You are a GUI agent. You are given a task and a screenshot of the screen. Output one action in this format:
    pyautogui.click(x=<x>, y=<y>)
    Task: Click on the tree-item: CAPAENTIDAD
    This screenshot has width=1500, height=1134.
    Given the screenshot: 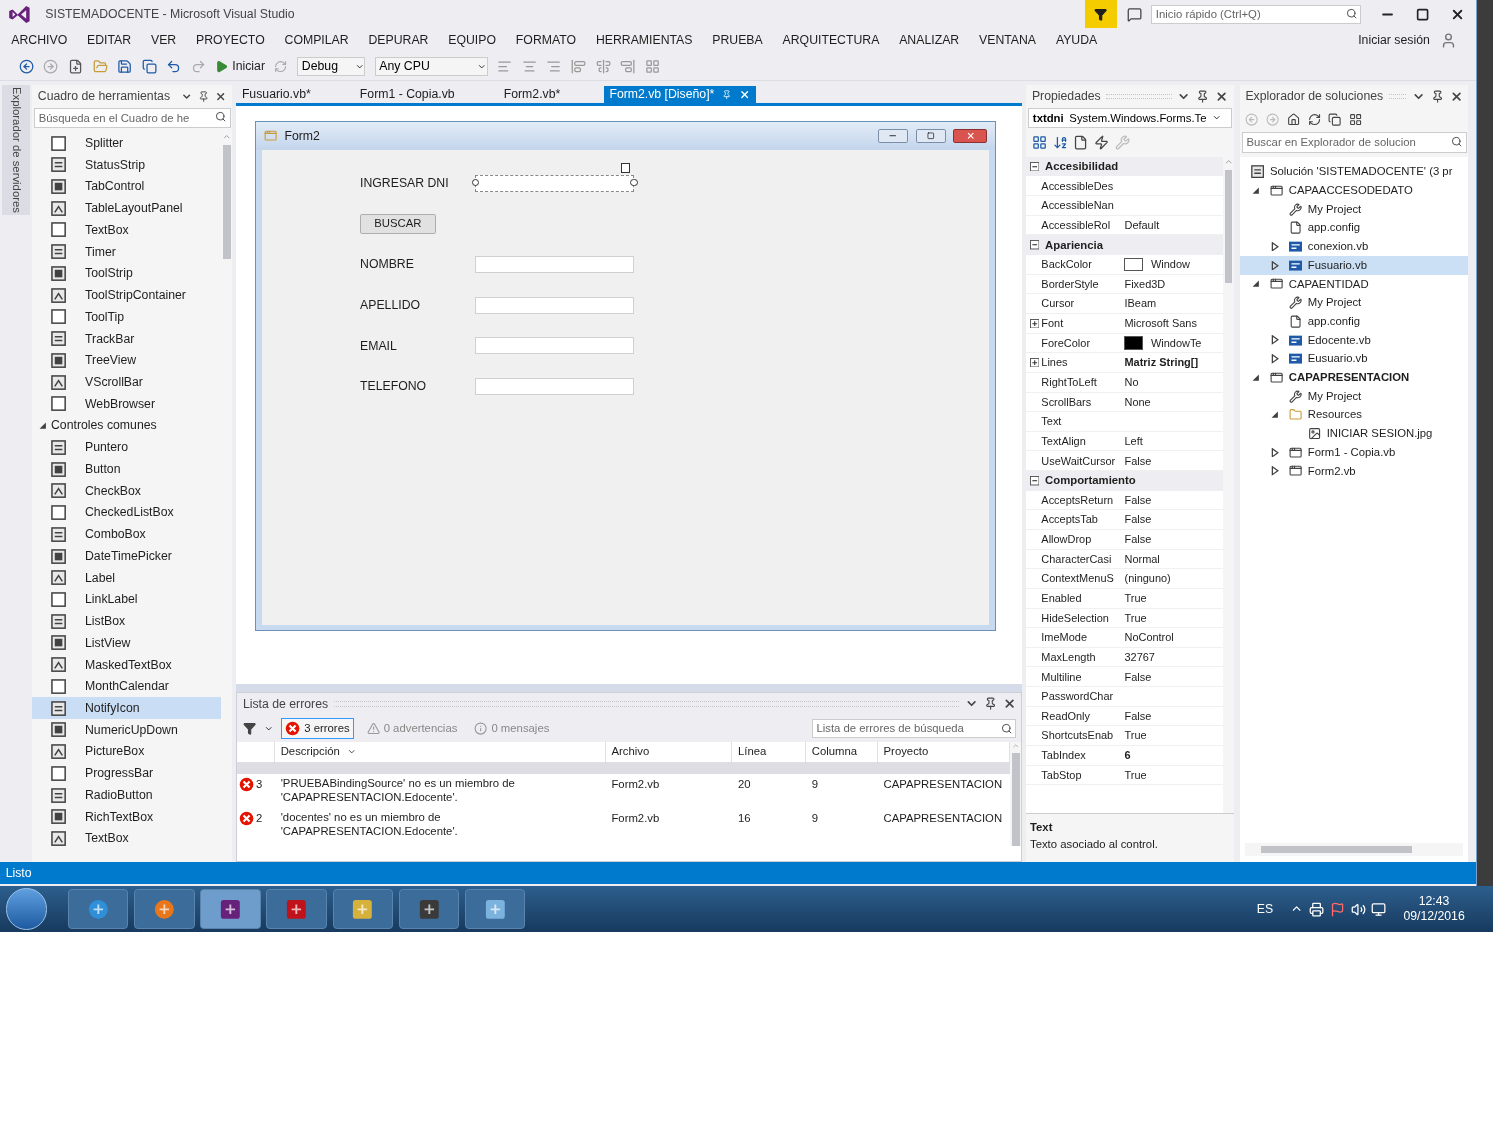 What is the action you would take?
    pyautogui.click(x=1354, y=284)
    